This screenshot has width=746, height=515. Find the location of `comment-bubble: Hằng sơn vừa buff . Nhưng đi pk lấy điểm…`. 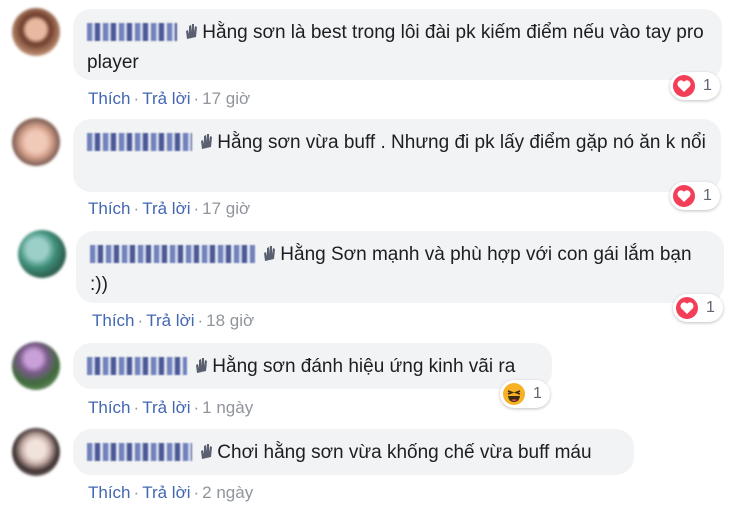

comment-bubble: Hằng sơn vừa buff . Nhưng đi pk lấy điểm… is located at coordinates (397, 155).